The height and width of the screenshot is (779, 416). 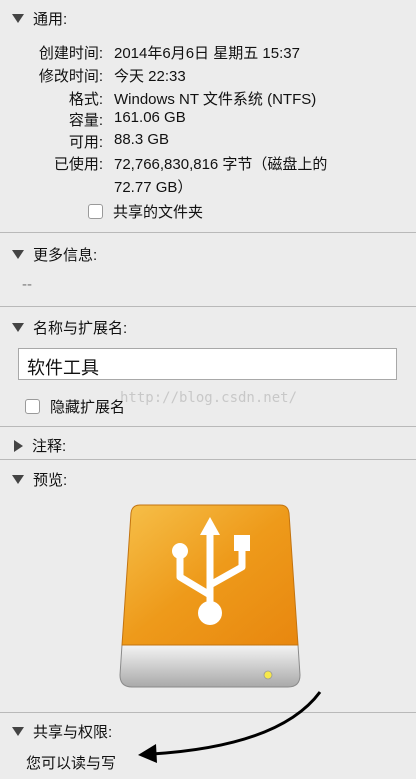 What do you see at coordinates (150, 117) in the screenshot?
I see `row-value: 161.06 GB` at bounding box center [150, 117].